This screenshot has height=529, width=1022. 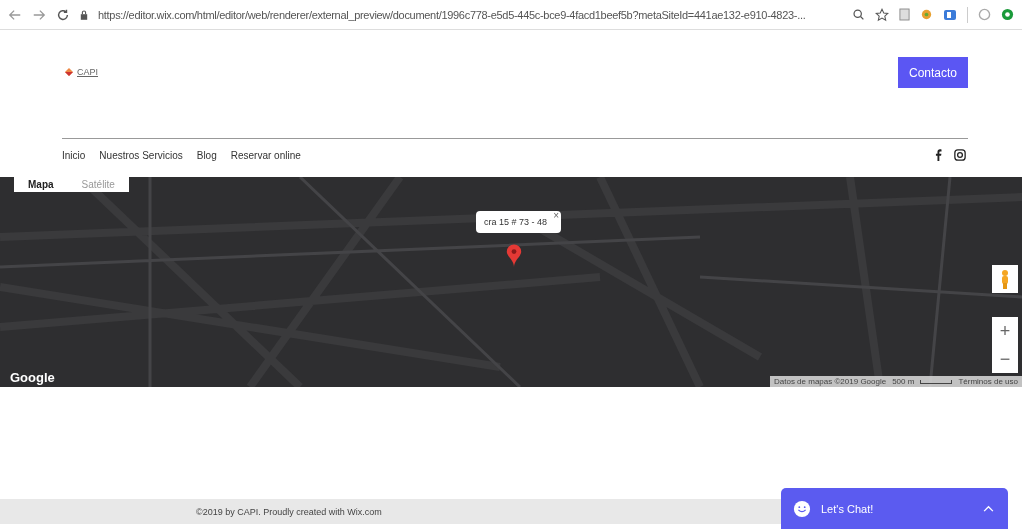 What do you see at coordinates (936, 381) in the screenshot?
I see `scale-bar` at bounding box center [936, 381].